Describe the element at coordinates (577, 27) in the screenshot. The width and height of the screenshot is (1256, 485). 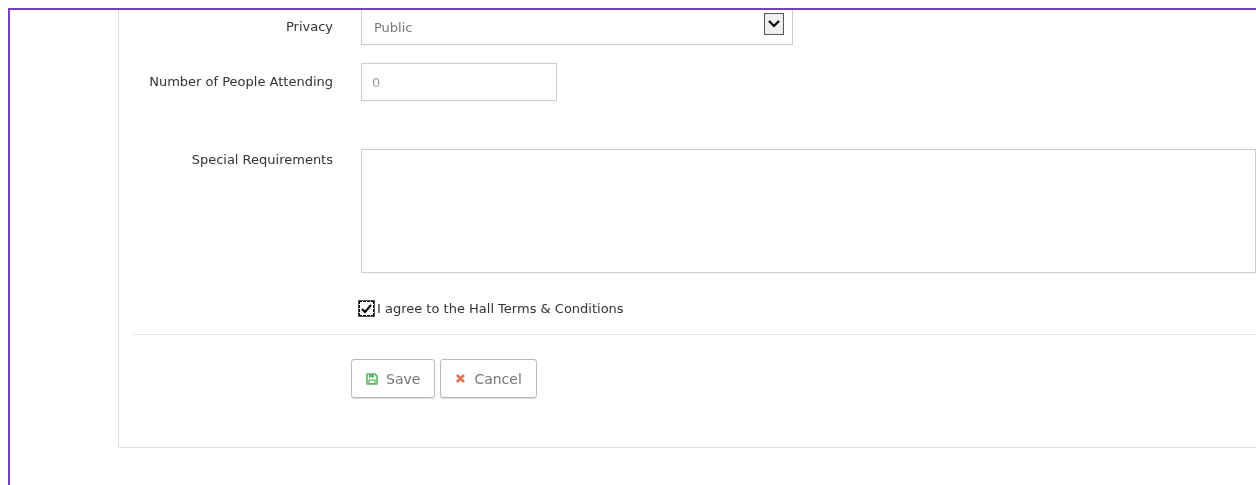
I see `privacy-select: Public` at that location.